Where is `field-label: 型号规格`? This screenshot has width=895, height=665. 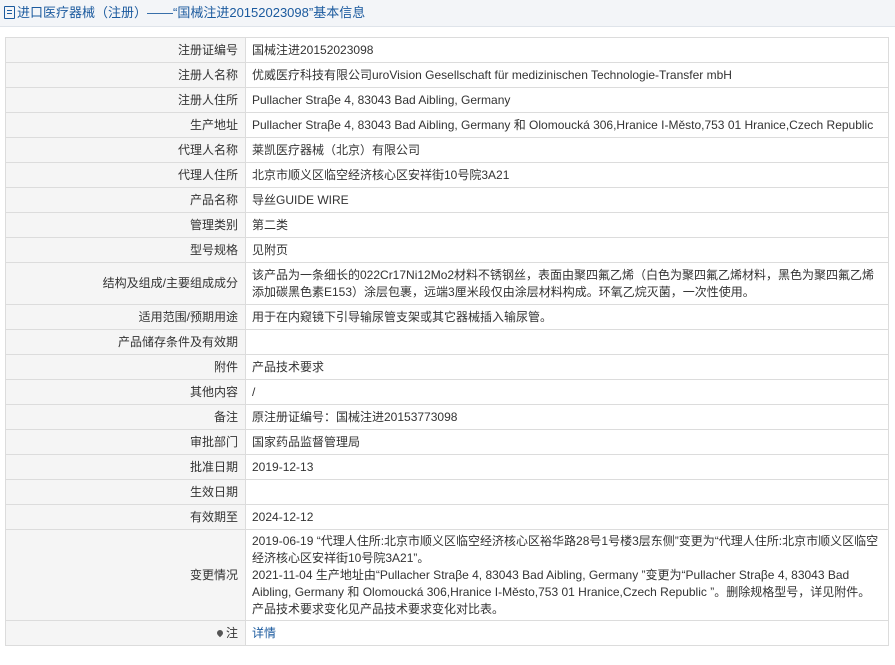 field-label: 型号规格 is located at coordinates (125, 250).